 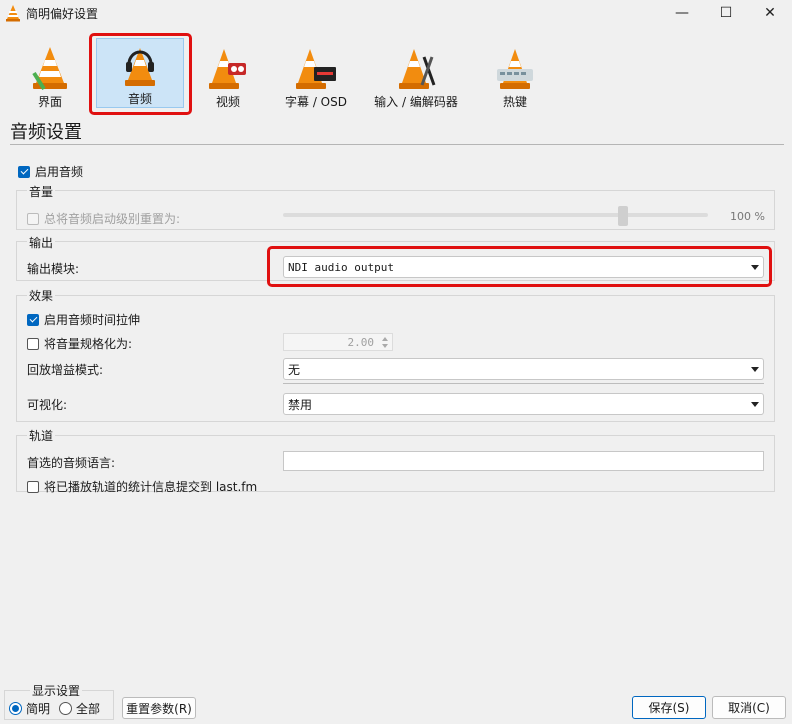 What do you see at coordinates (623, 216) in the screenshot?
I see `volume-slider-thumb` at bounding box center [623, 216].